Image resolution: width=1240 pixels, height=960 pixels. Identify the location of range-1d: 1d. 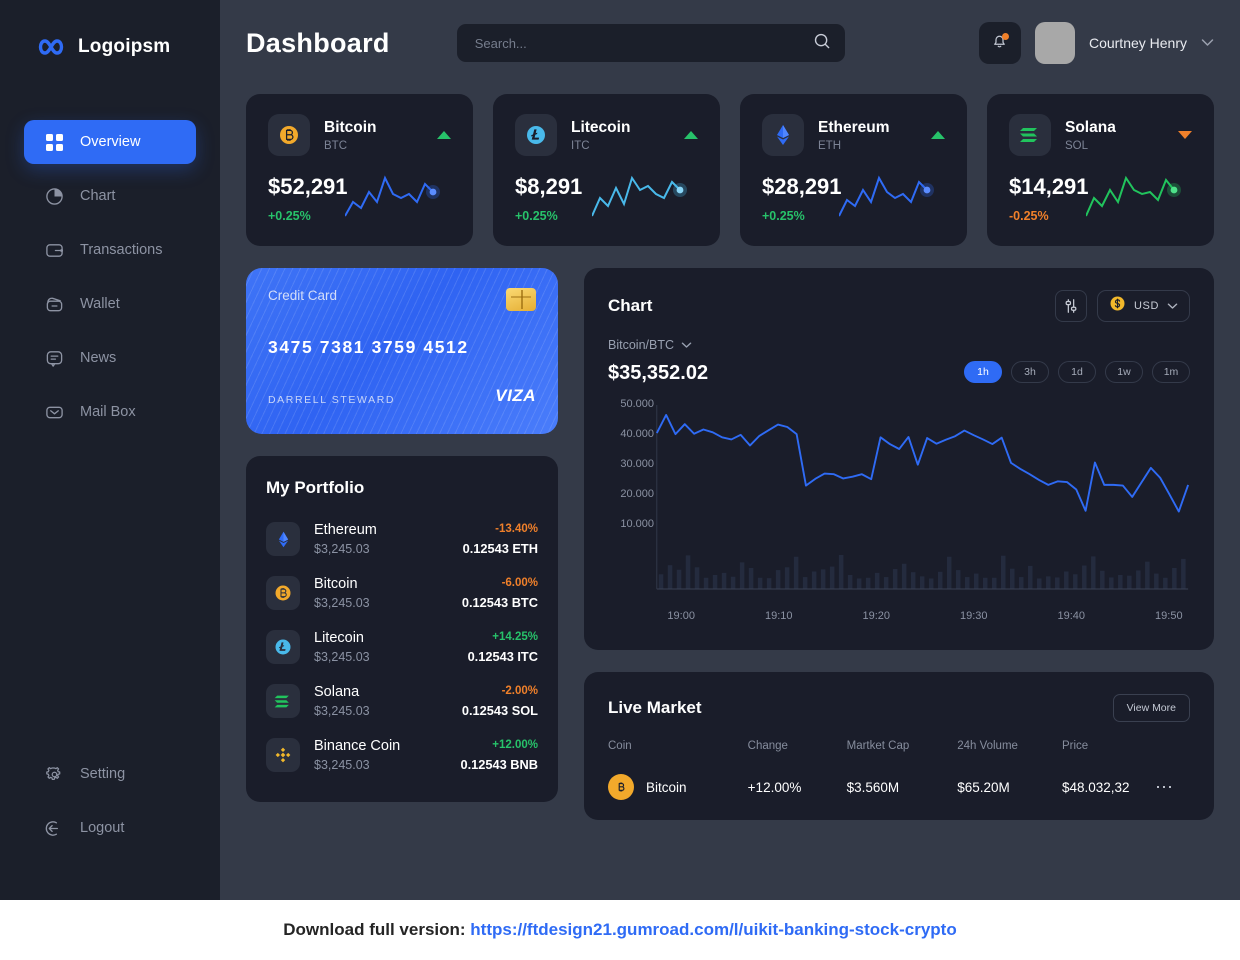
(1077, 372).